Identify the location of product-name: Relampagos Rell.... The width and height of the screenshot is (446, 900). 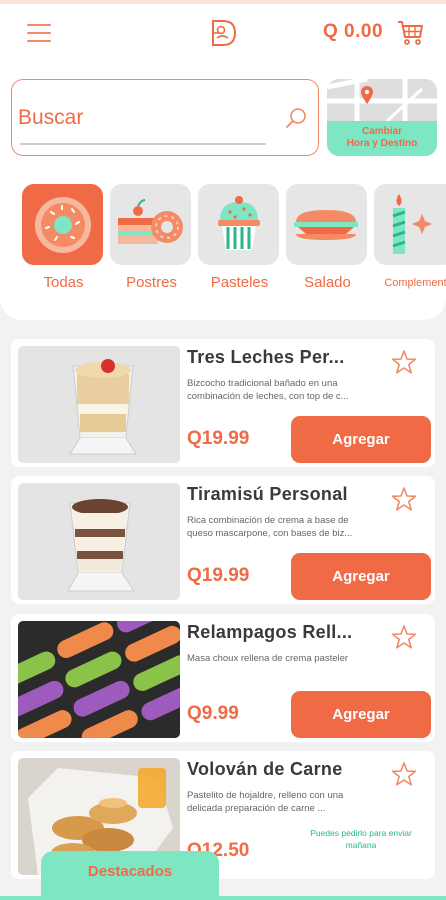
(281, 632).